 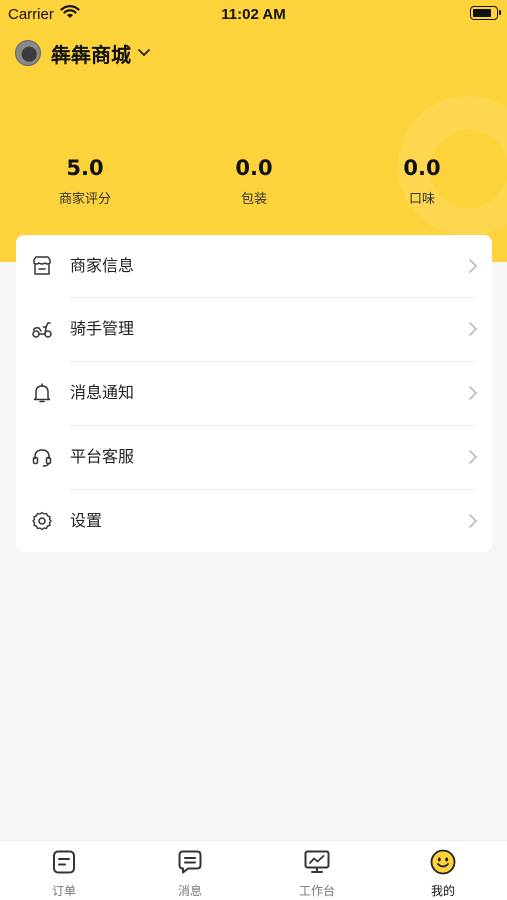 I want to click on stat-value: 5.0, so click(x=85, y=168).